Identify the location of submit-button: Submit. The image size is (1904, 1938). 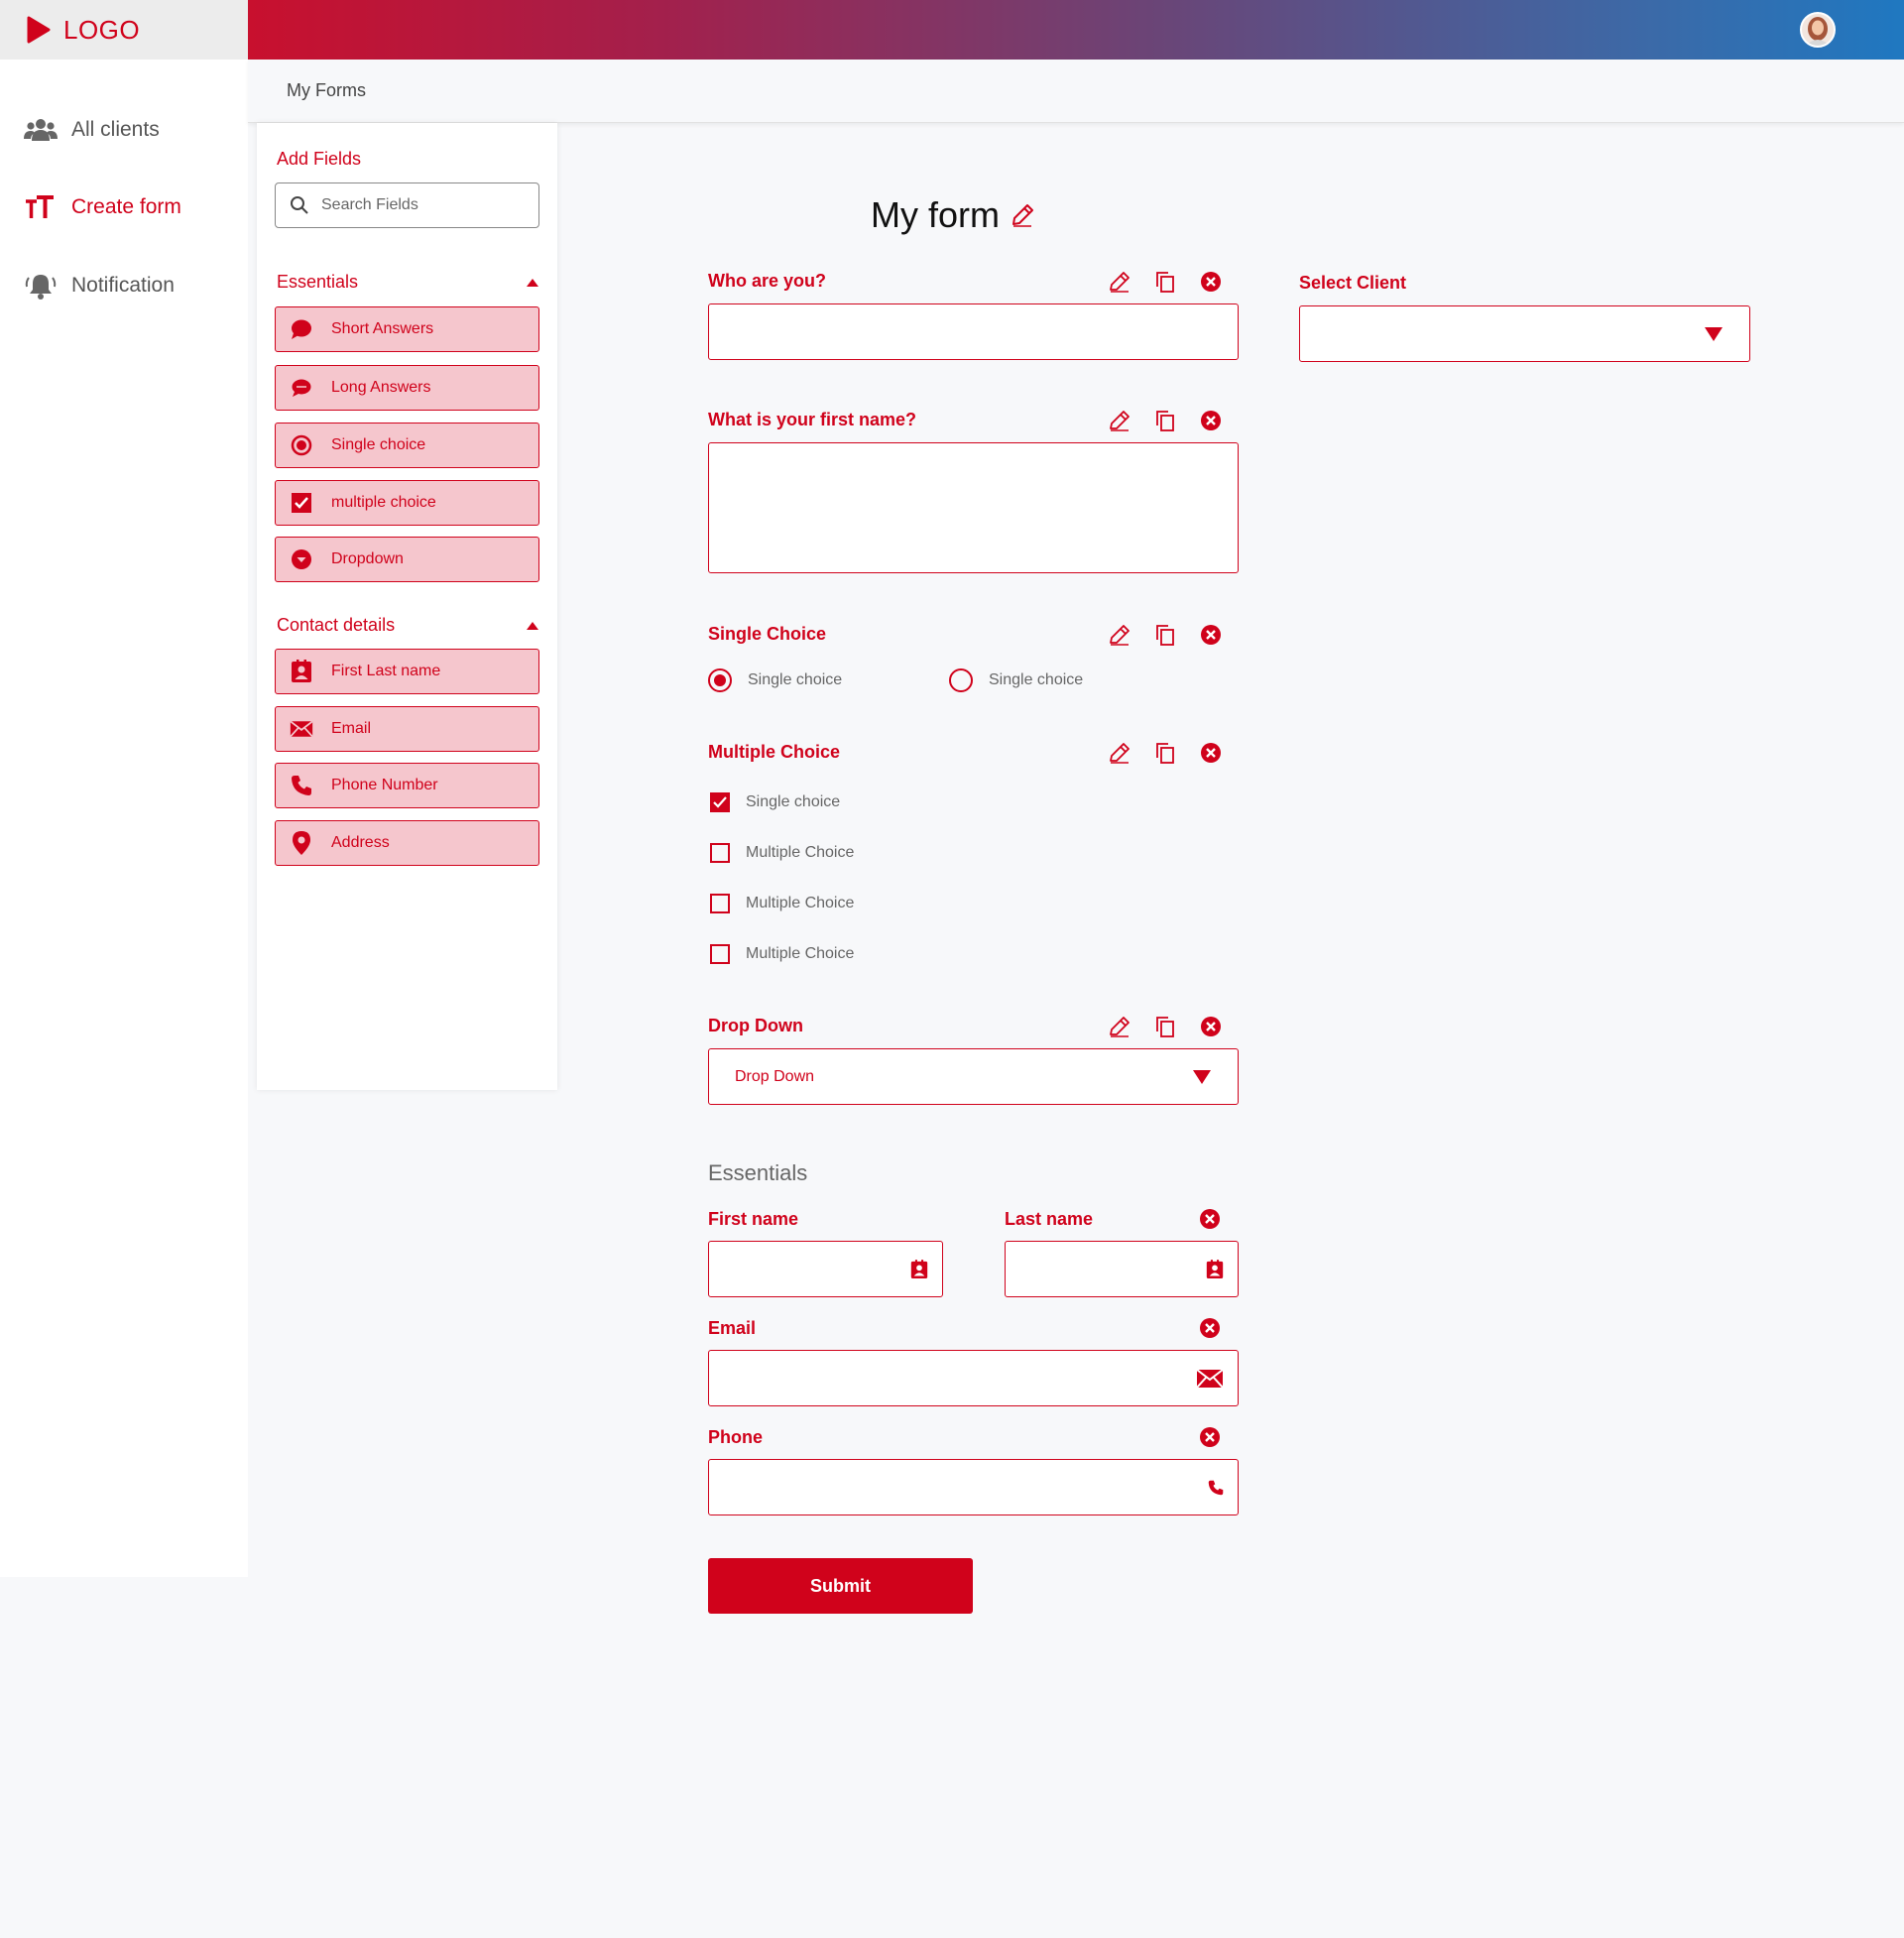
(840, 1586).